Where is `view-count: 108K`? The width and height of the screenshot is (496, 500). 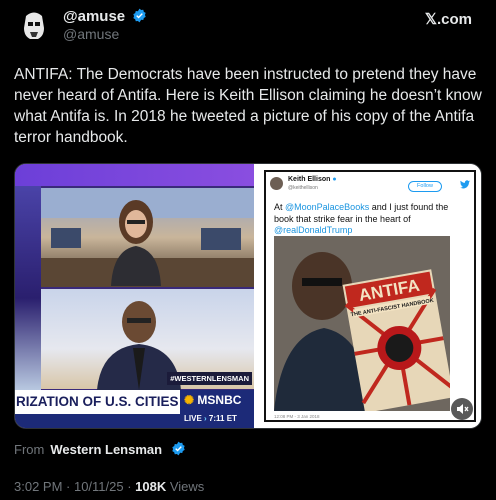
view-count: 108K is located at coordinates (151, 486).